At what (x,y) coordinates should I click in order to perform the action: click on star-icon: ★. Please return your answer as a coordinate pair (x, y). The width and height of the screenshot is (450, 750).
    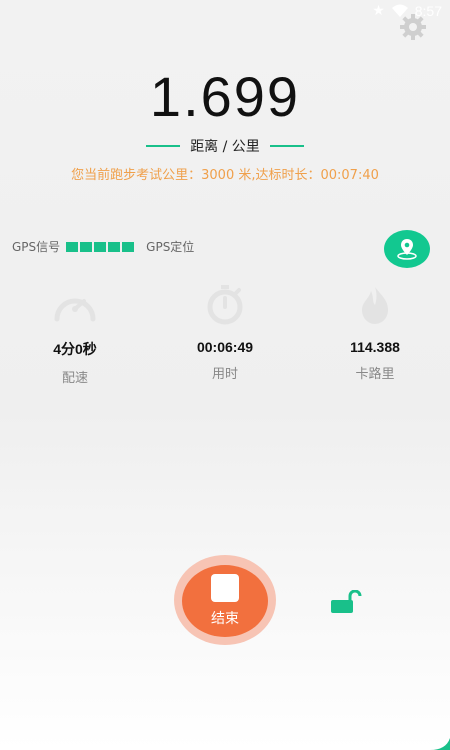
    Looking at the image, I should click on (378, 11).